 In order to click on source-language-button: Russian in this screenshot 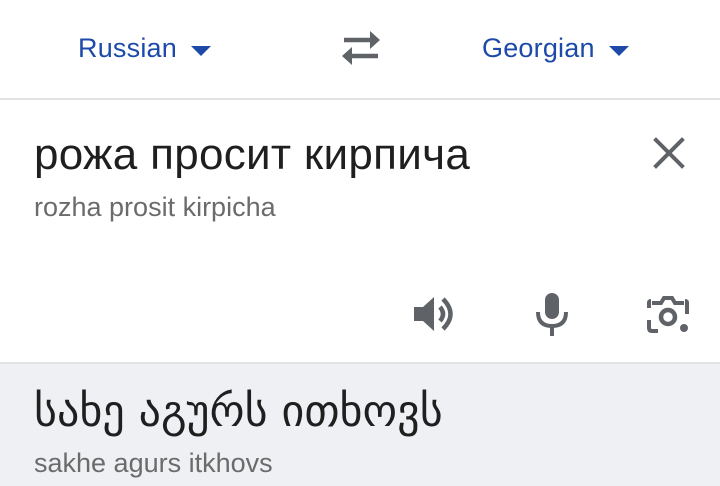, I will do `click(144, 48)`.